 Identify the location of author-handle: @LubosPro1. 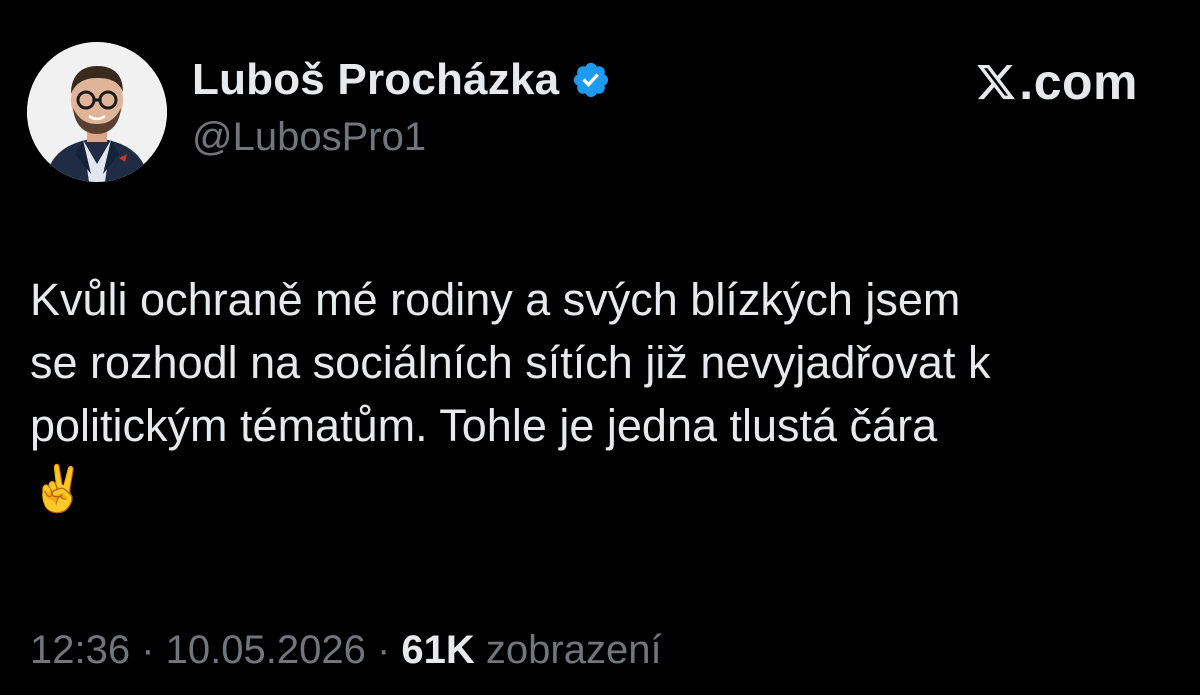
(309, 137).